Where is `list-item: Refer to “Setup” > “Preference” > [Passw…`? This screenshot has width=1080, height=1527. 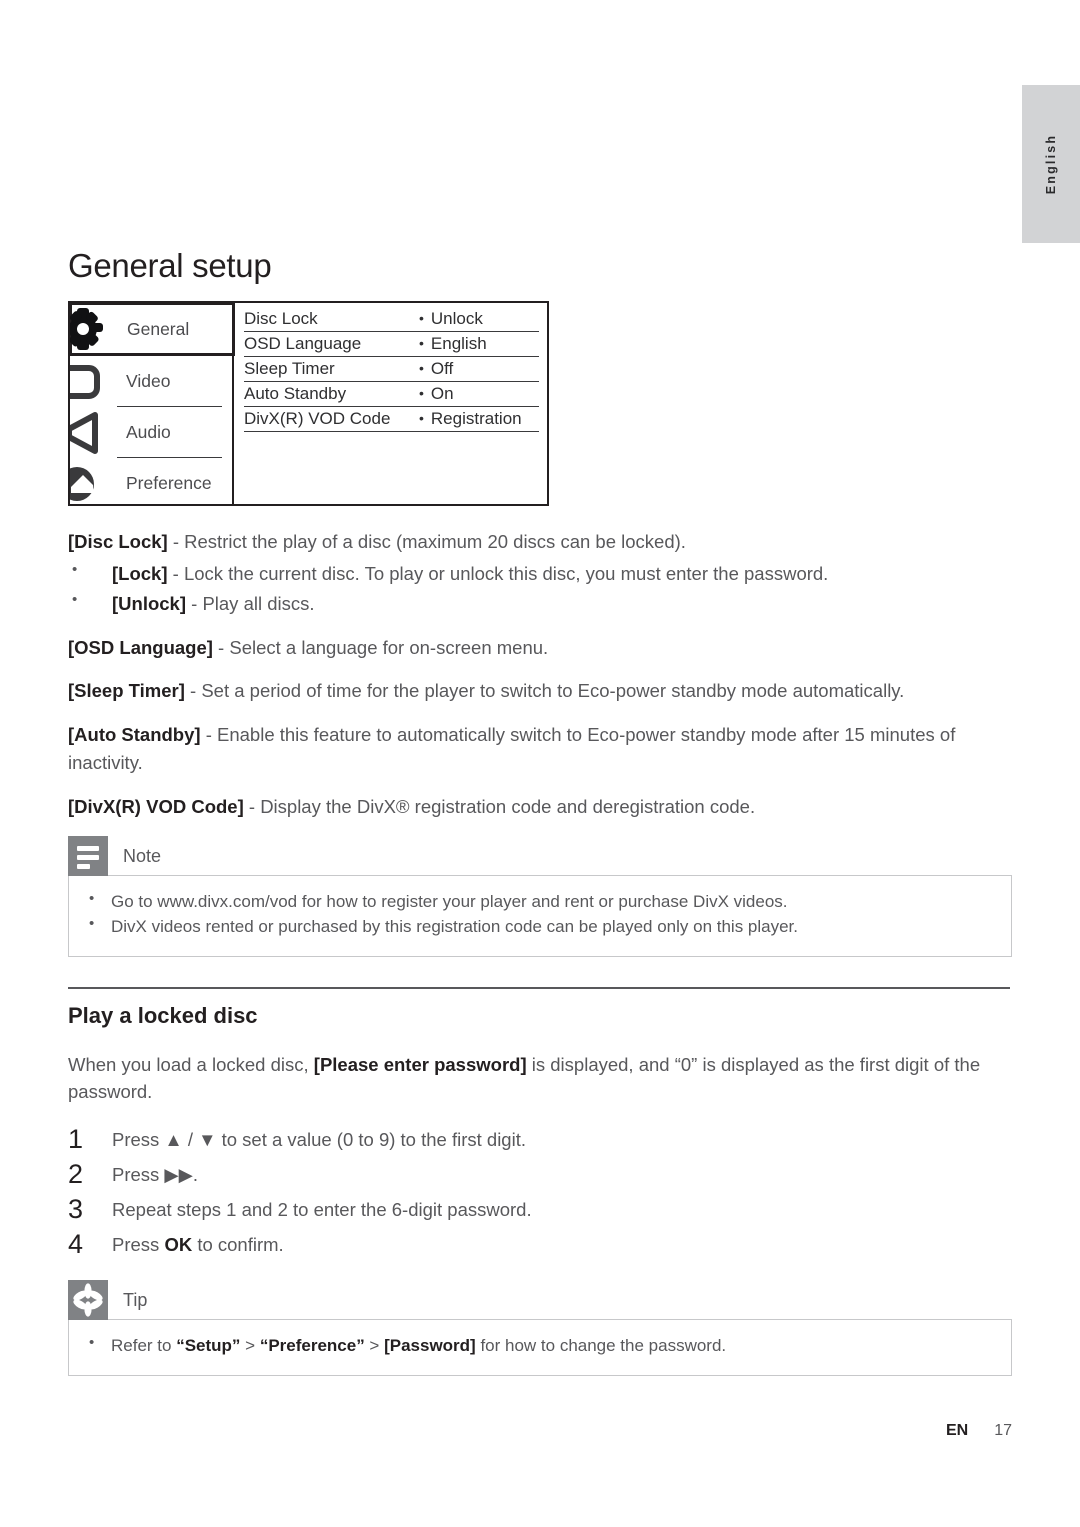 list-item: Refer to “Setup” > “Preference” > [Passw… is located at coordinates (540, 1345).